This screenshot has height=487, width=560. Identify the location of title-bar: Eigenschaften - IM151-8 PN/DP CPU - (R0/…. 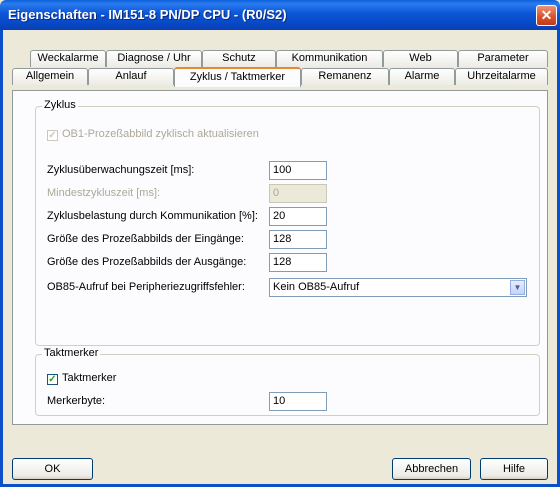
(280, 15).